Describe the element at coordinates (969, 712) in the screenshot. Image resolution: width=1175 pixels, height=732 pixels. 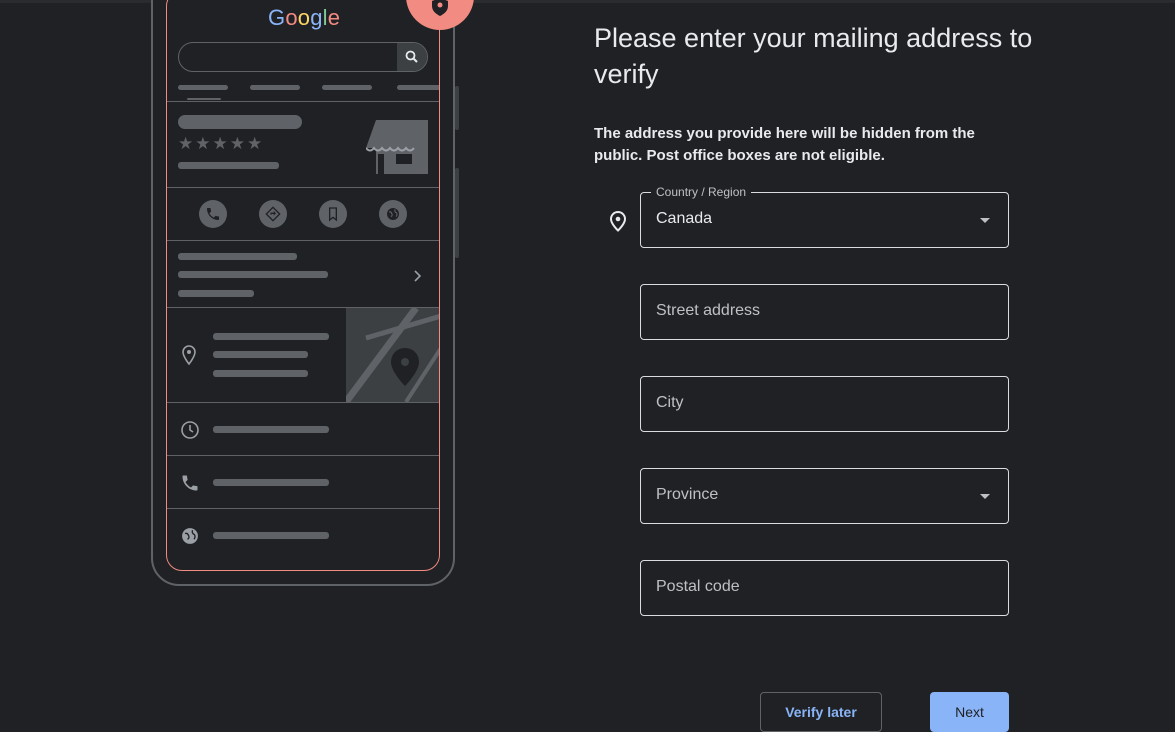
I see `next-button: Next` at that location.